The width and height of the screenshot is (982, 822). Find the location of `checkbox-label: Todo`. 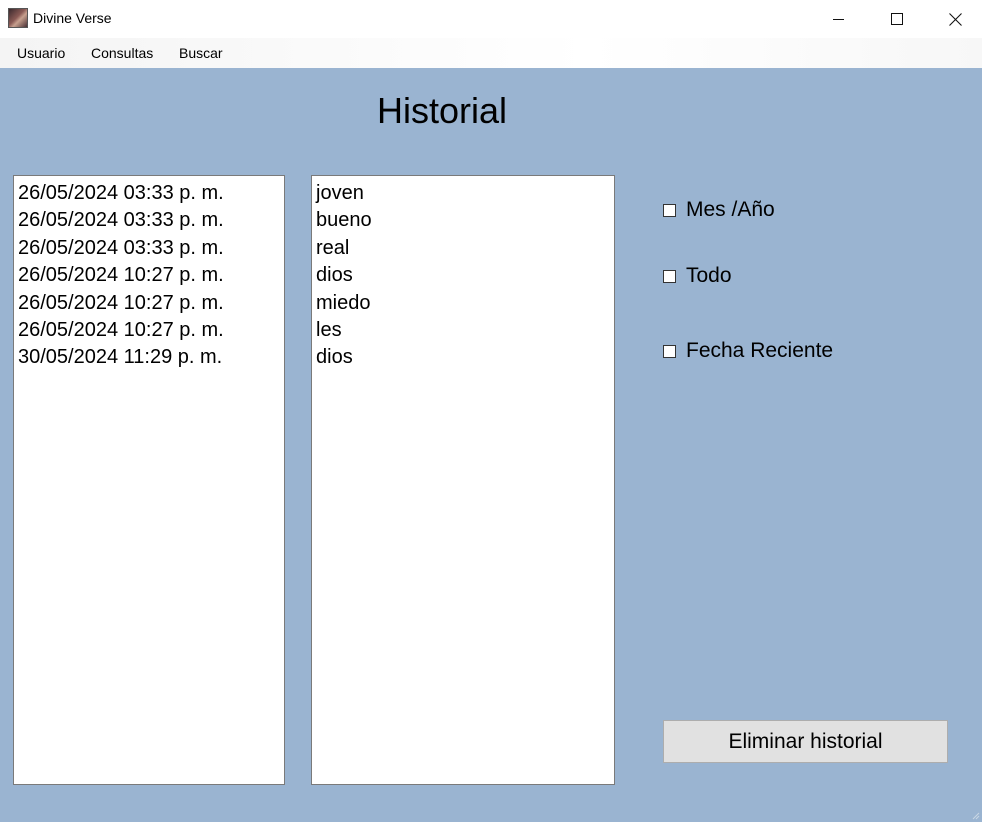

checkbox-label: Todo is located at coordinates (709, 275).